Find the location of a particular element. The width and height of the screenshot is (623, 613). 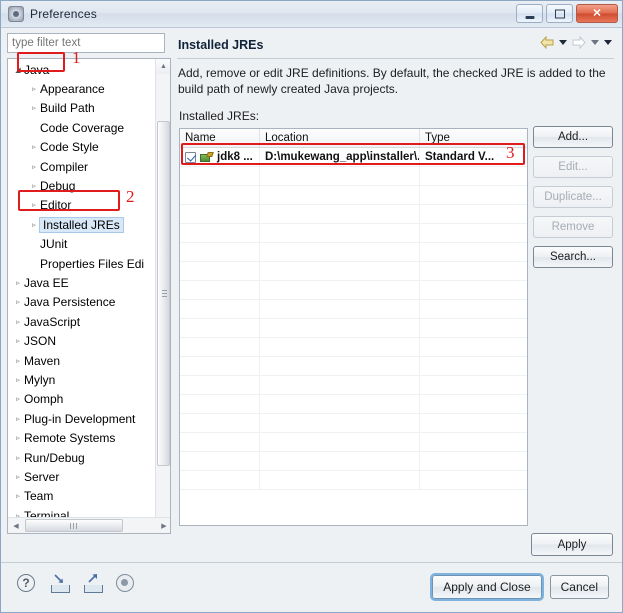

forward-history-caret-icon is located at coordinates (595, 42).